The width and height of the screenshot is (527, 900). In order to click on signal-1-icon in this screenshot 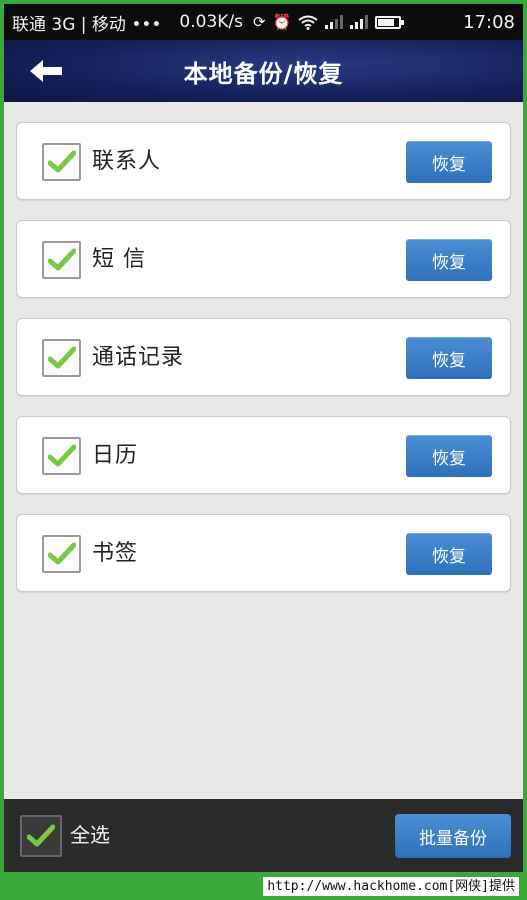, I will do `click(334, 22)`.